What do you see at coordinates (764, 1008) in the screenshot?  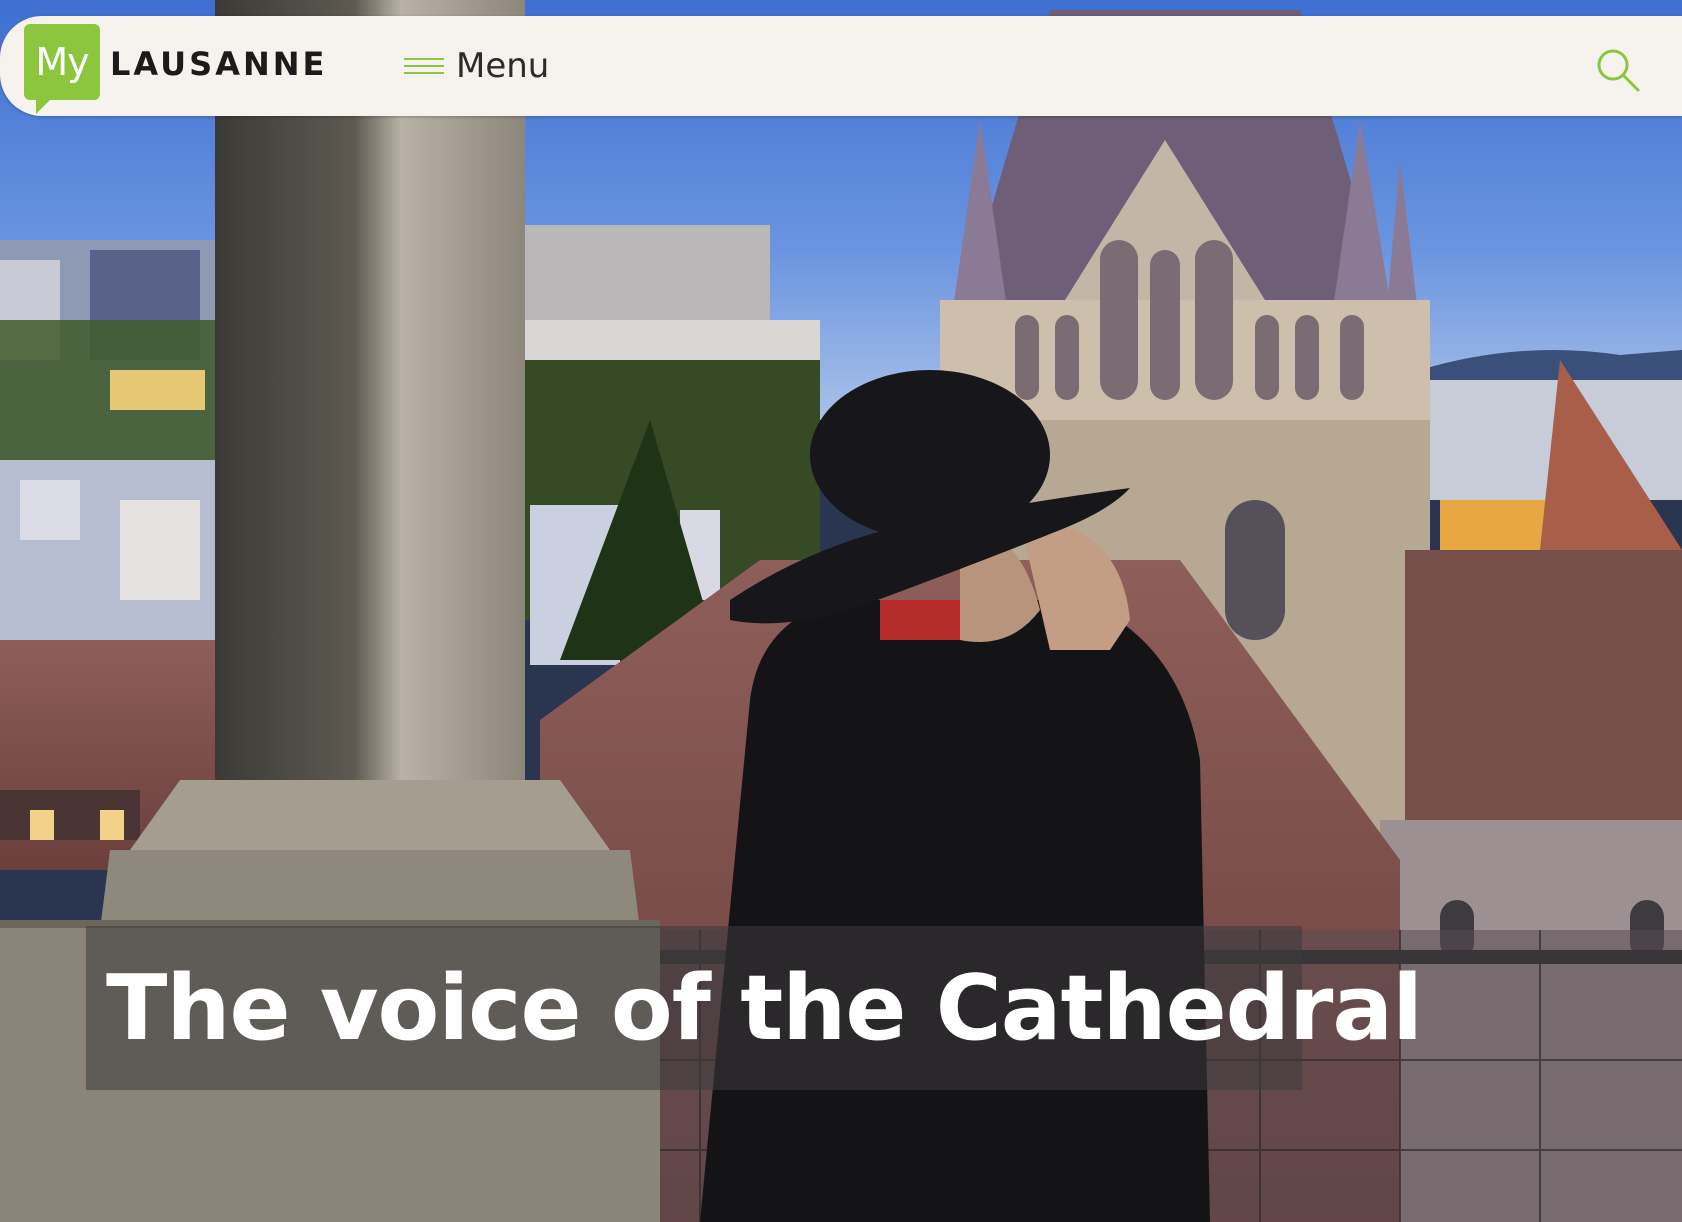 I see `page-title: The voice of the Cathedral` at bounding box center [764, 1008].